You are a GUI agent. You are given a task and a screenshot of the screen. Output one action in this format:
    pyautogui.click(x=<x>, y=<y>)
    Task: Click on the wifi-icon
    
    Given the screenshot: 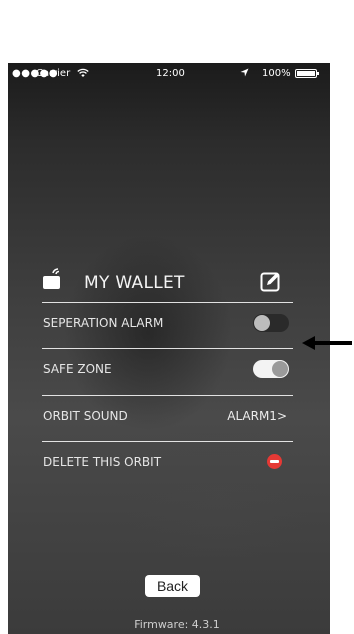 What is the action you would take?
    pyautogui.click(x=83, y=74)
    